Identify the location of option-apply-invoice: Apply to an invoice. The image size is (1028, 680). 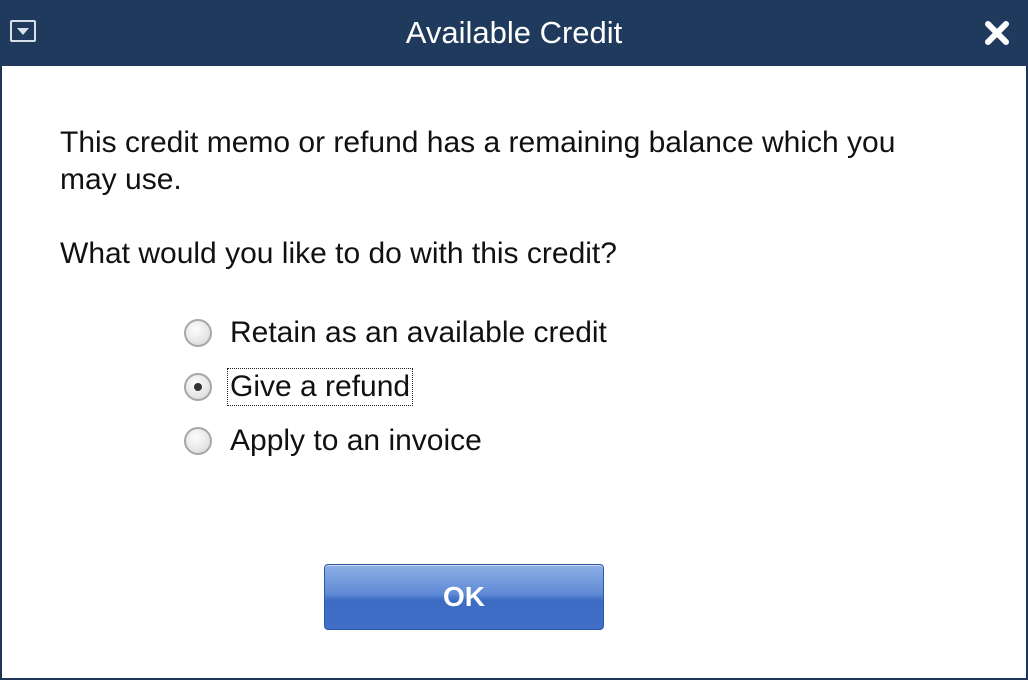
(396, 441).